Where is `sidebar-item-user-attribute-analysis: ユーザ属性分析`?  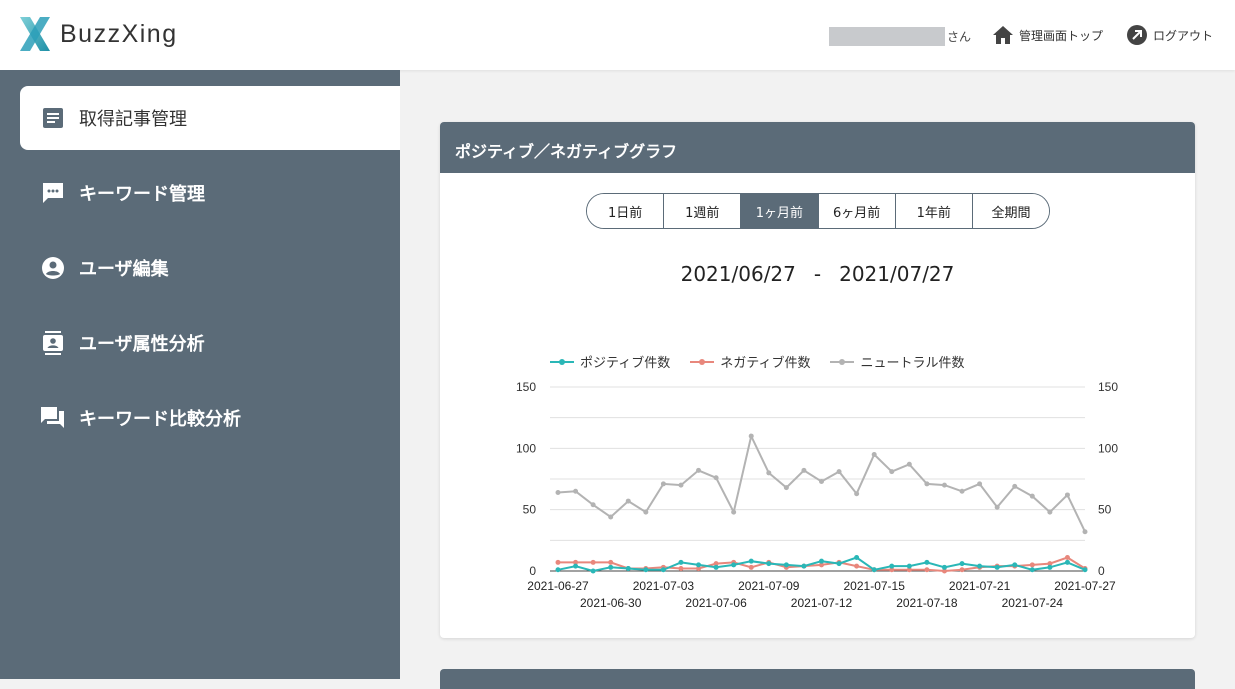
sidebar-item-user-attribute-analysis: ユーザ属性分析 is located at coordinates (210, 343).